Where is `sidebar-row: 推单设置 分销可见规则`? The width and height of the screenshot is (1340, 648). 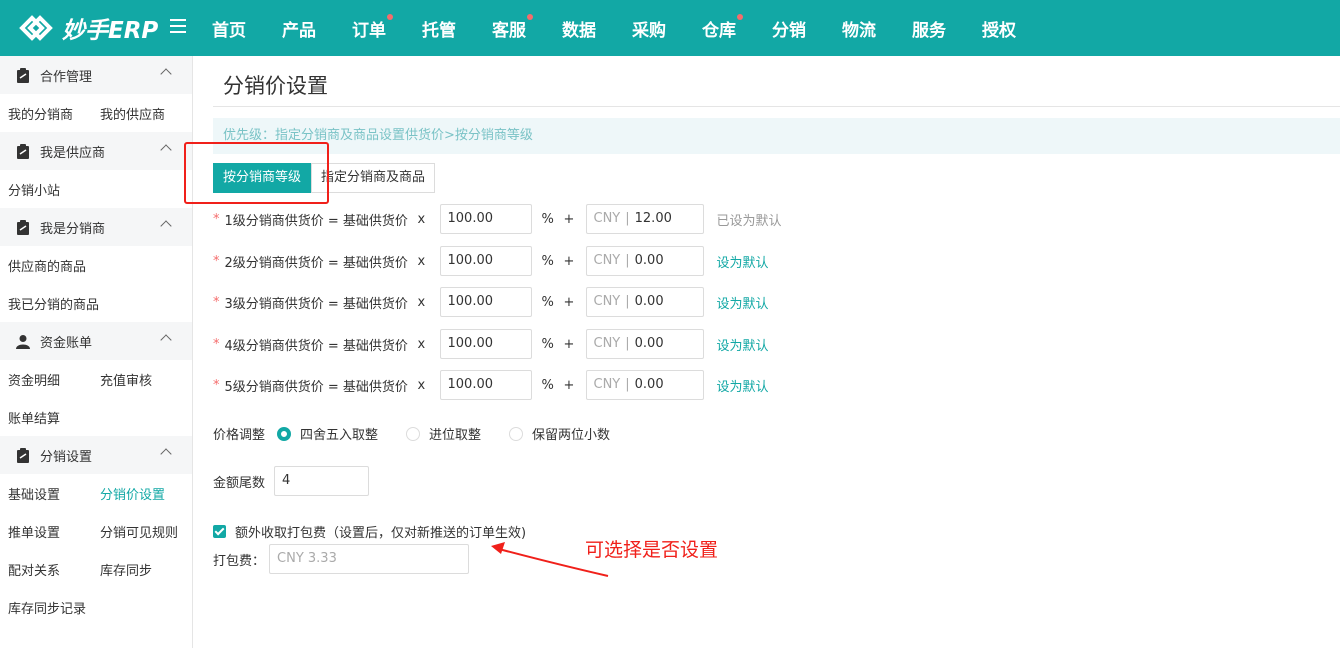
sidebar-row: 推单设置 分销可见规则 is located at coordinates (96, 531).